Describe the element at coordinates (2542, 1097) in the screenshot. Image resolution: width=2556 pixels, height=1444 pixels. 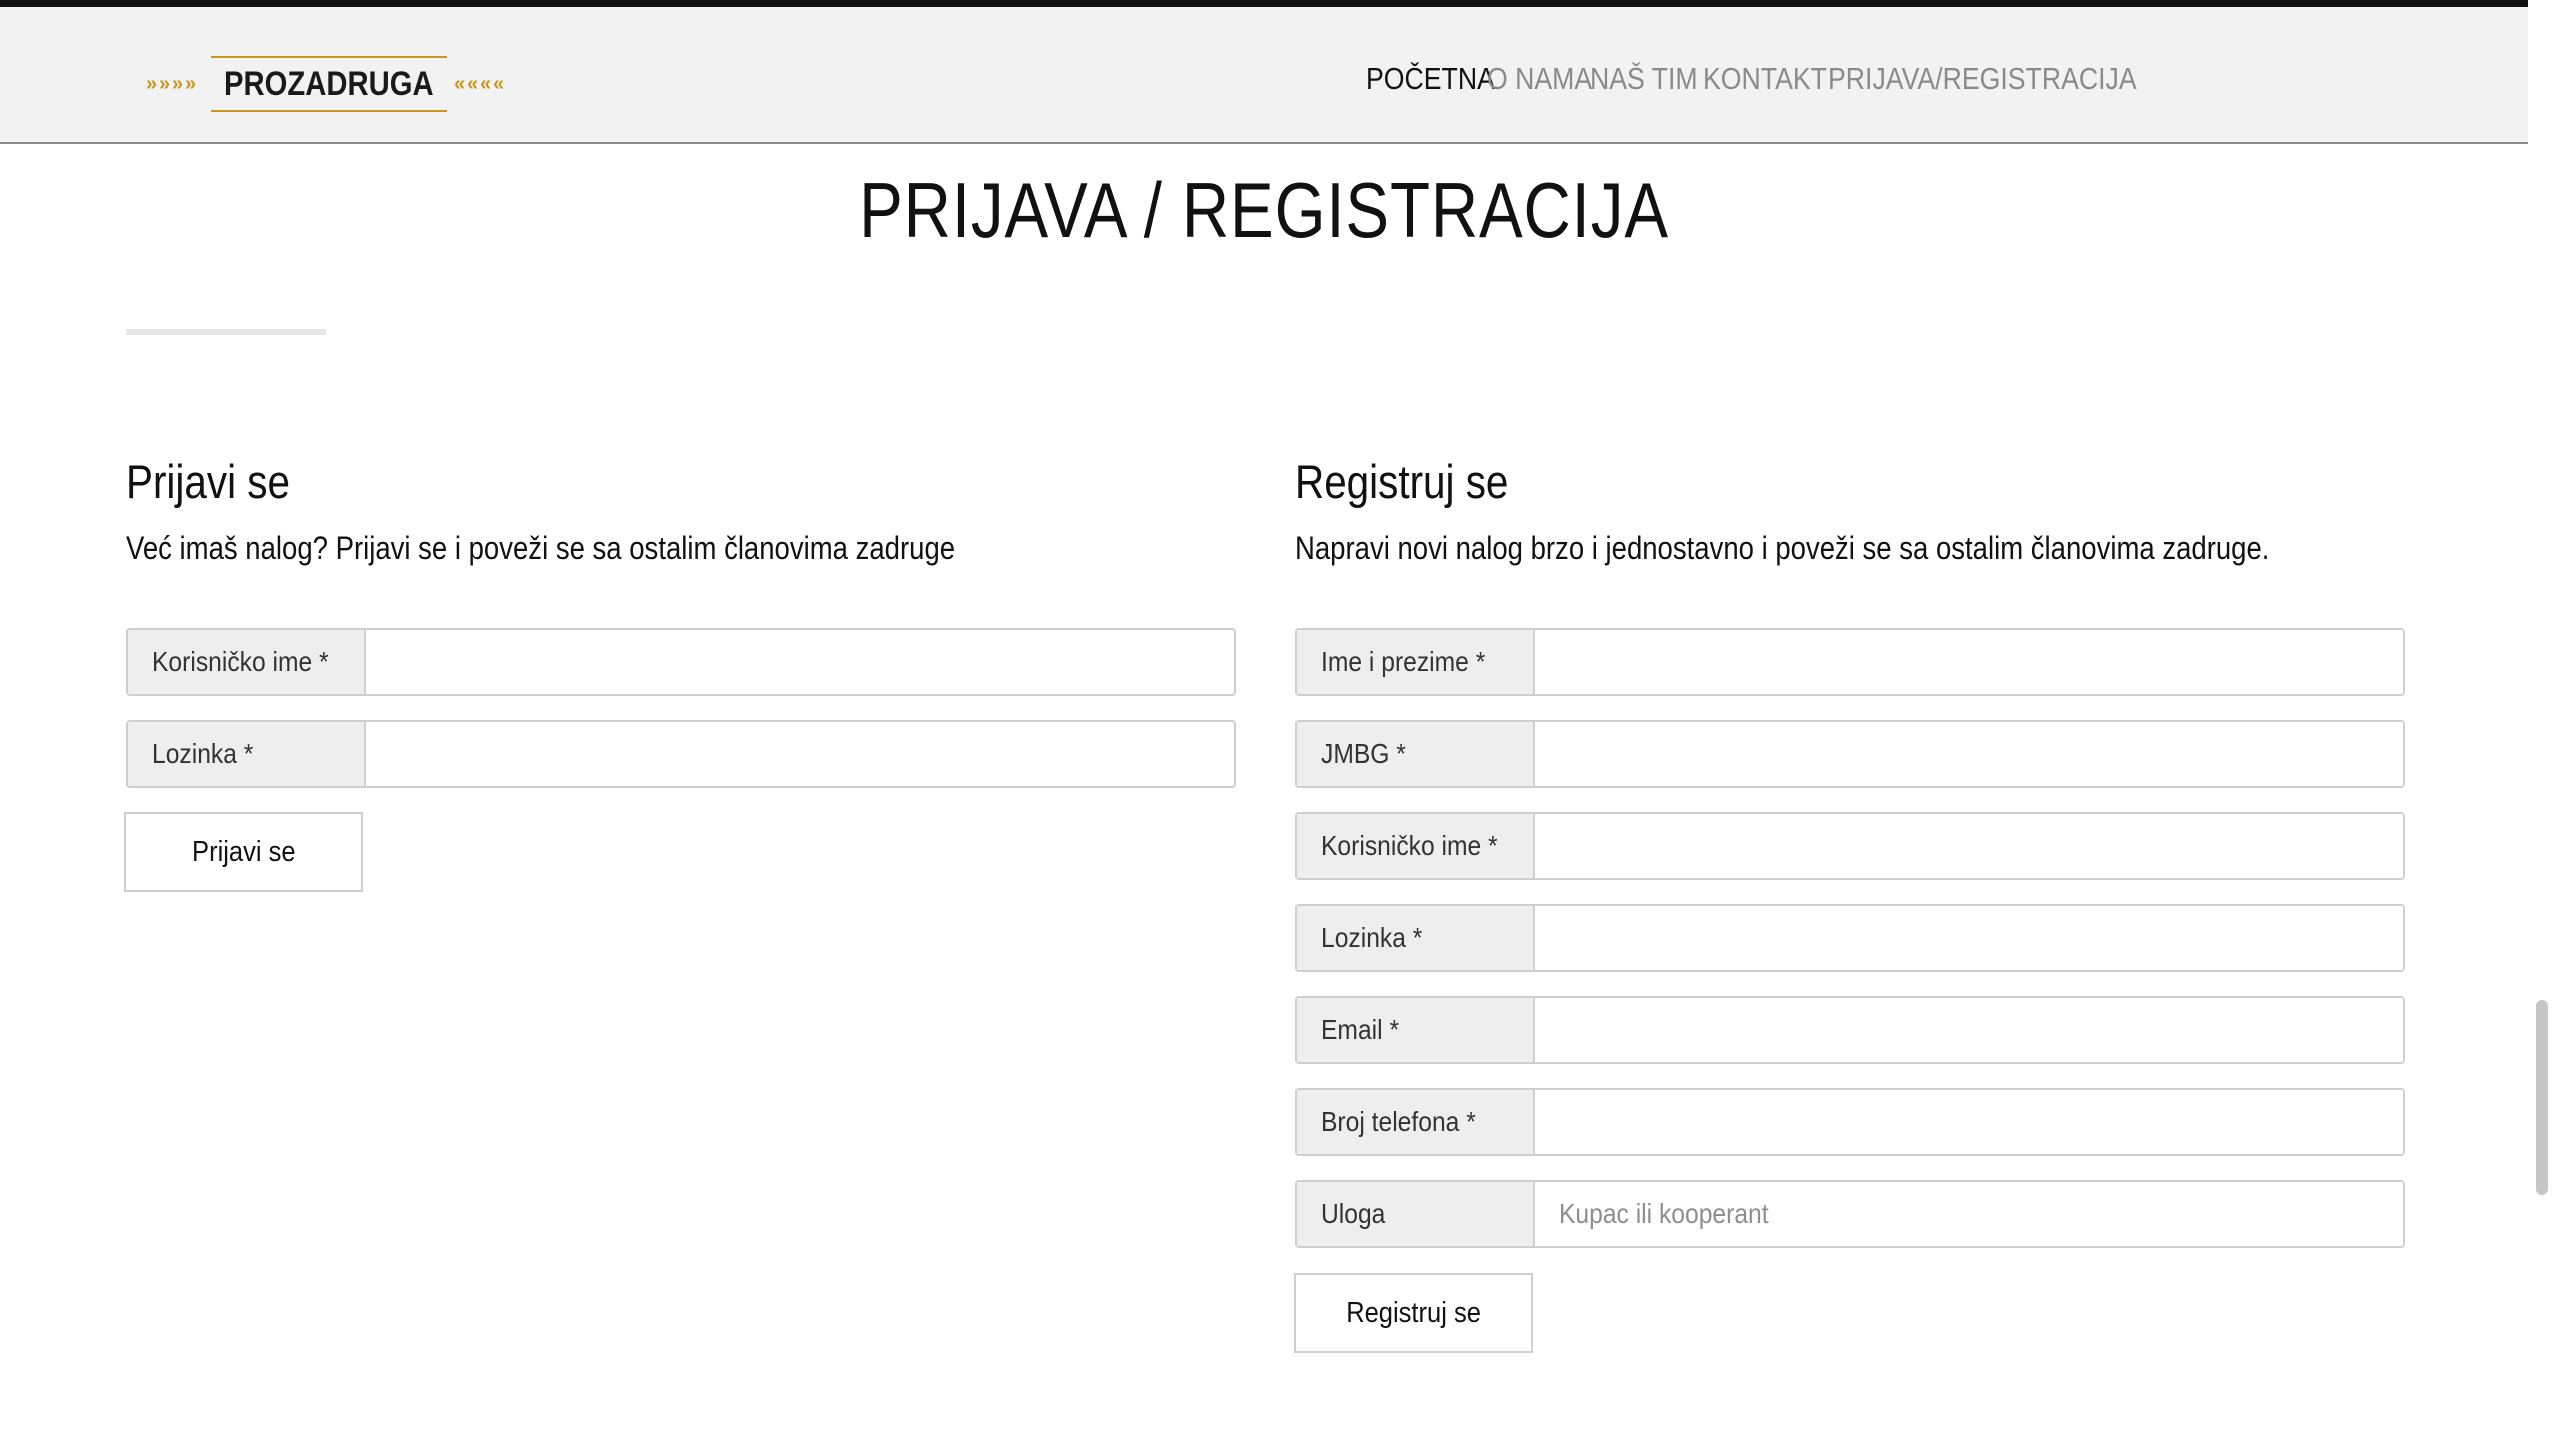
I see `scrollbar-thumb` at that location.